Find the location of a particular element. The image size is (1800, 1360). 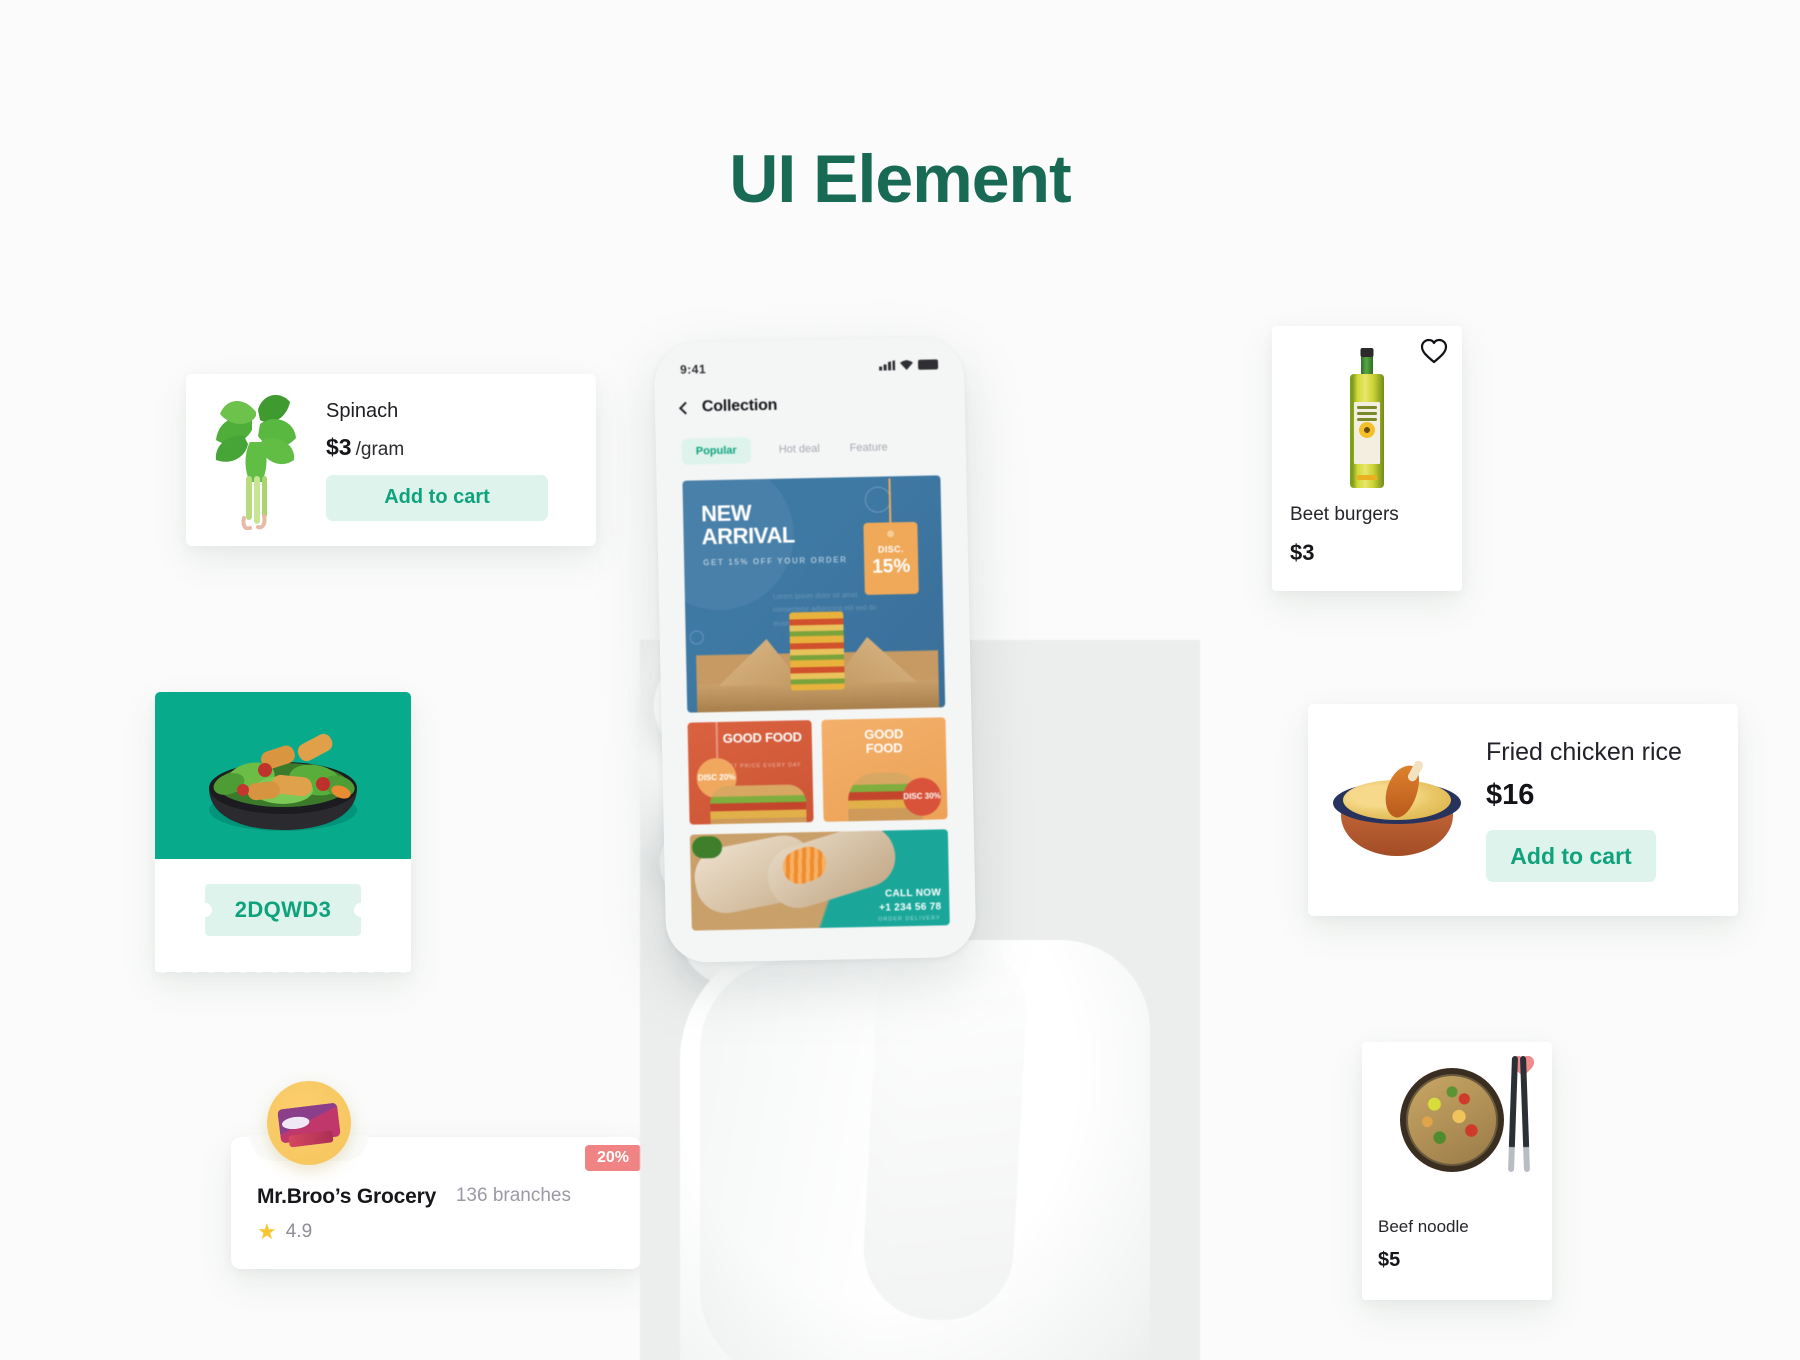

call-banner-sub: ORDER DELIVERY is located at coordinates (909, 919).